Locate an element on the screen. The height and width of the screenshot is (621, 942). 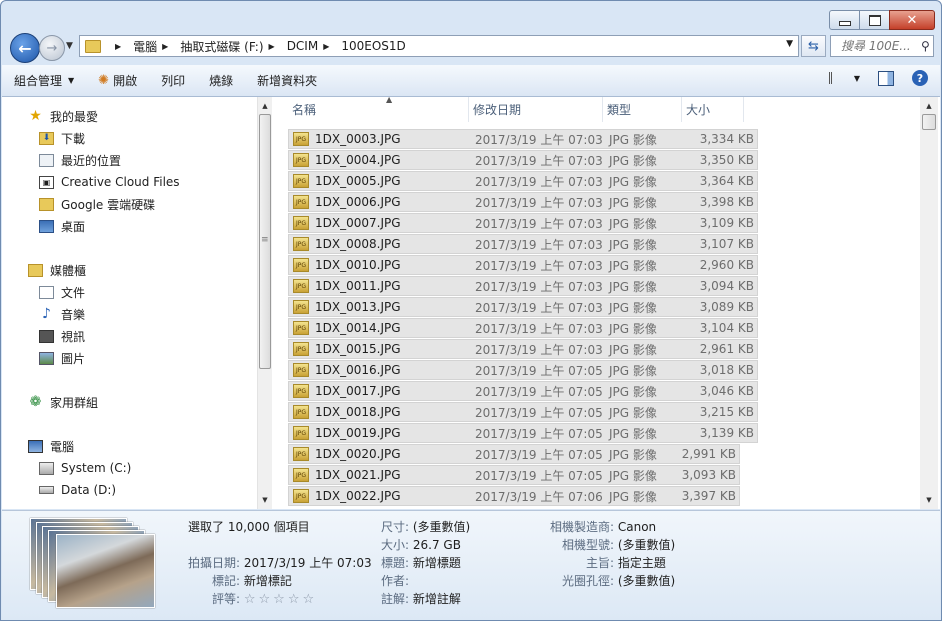
maximize-button is located at coordinates (874, 20).